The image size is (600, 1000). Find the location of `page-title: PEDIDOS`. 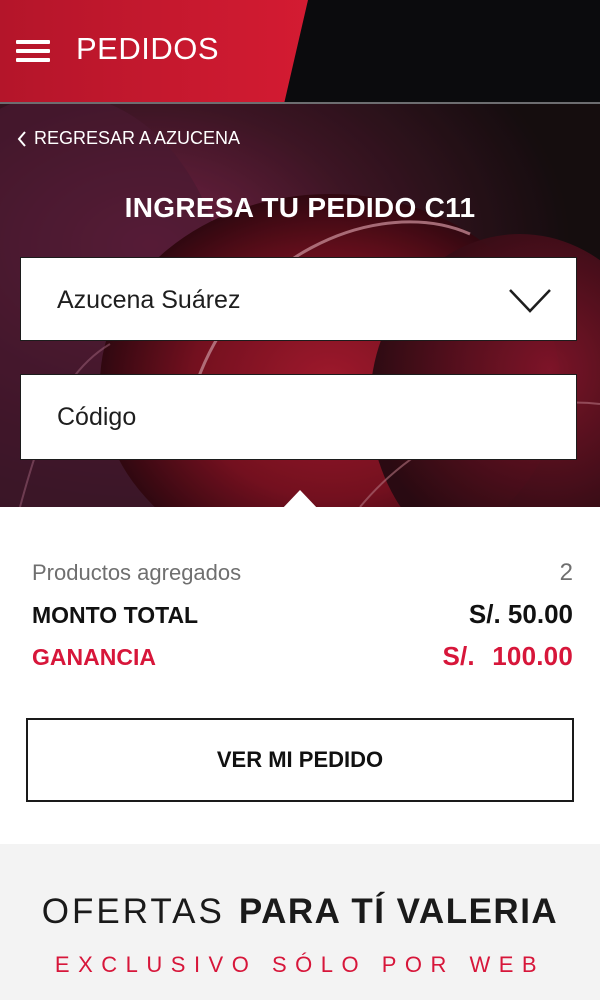

page-title: PEDIDOS is located at coordinates (148, 48).